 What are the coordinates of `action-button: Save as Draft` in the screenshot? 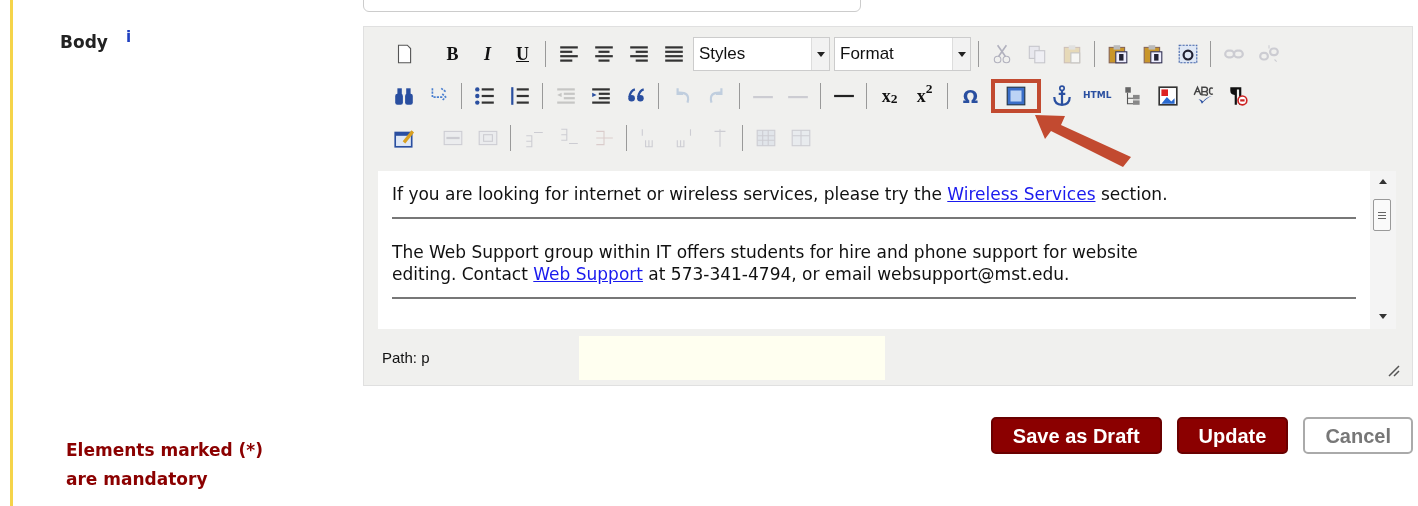 It's located at (1076, 435).